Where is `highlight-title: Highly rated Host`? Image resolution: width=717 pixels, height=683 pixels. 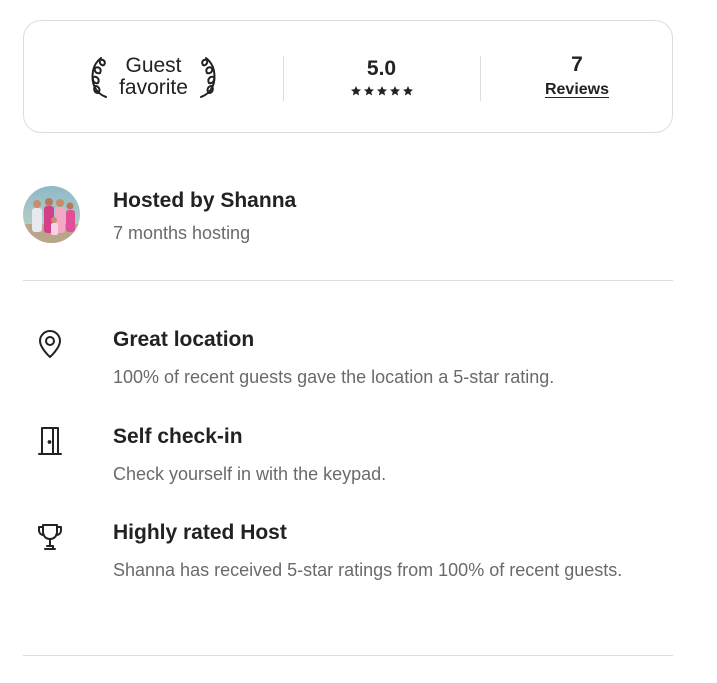
highlight-title: Highly rated Host is located at coordinates (200, 532).